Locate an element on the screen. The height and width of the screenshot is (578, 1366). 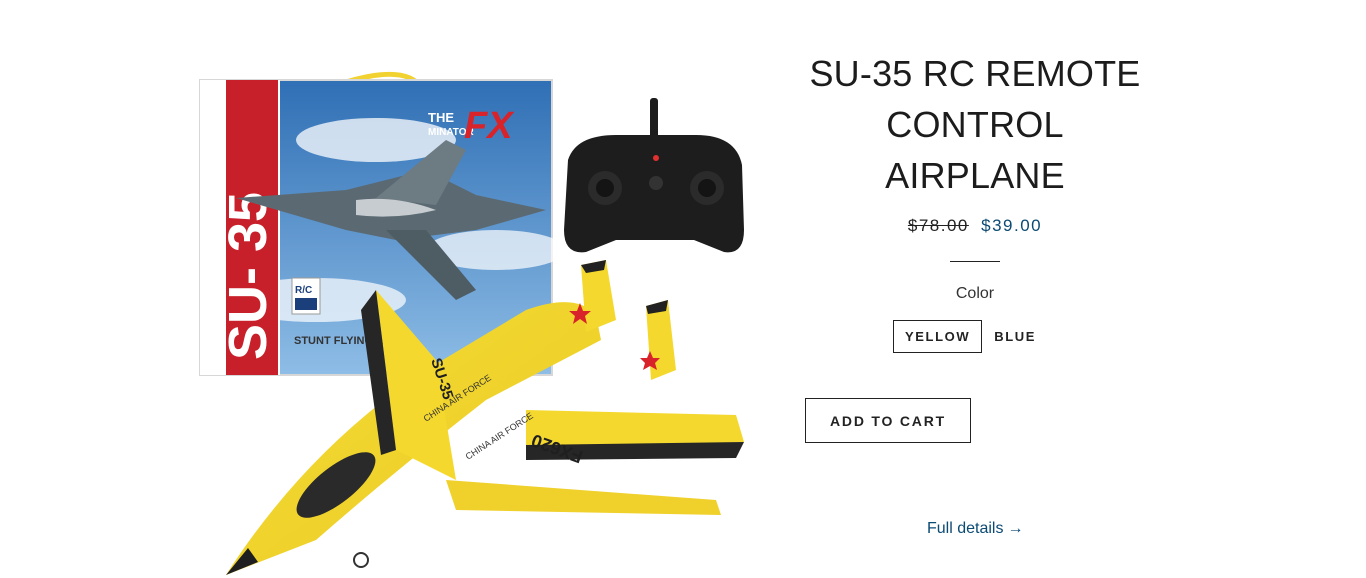
full-details-link: Full details → is located at coordinates (975, 529).